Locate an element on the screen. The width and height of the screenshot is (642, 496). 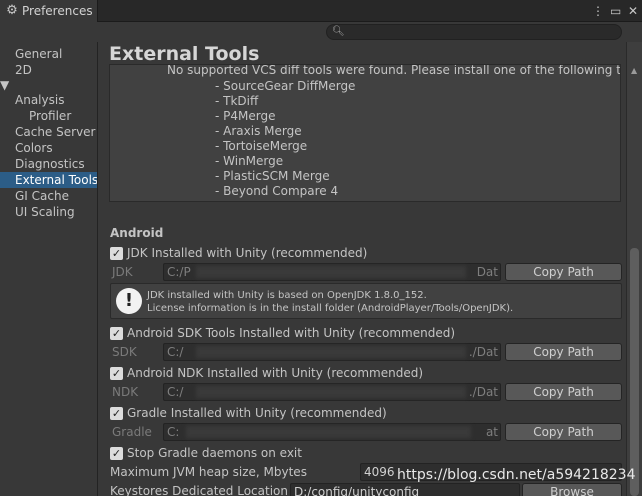
maximize-icon: ▭ is located at coordinates (615, 11).